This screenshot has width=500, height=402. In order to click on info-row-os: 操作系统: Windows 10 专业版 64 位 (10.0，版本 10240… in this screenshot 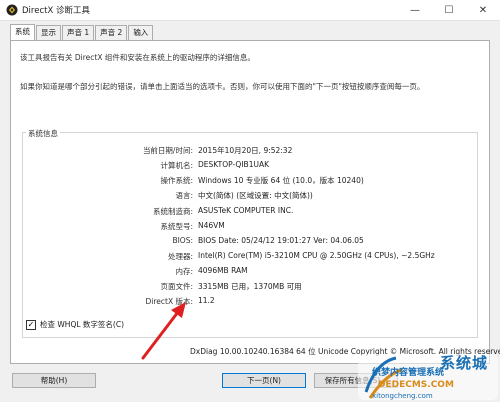, I will do `click(250, 180)`.